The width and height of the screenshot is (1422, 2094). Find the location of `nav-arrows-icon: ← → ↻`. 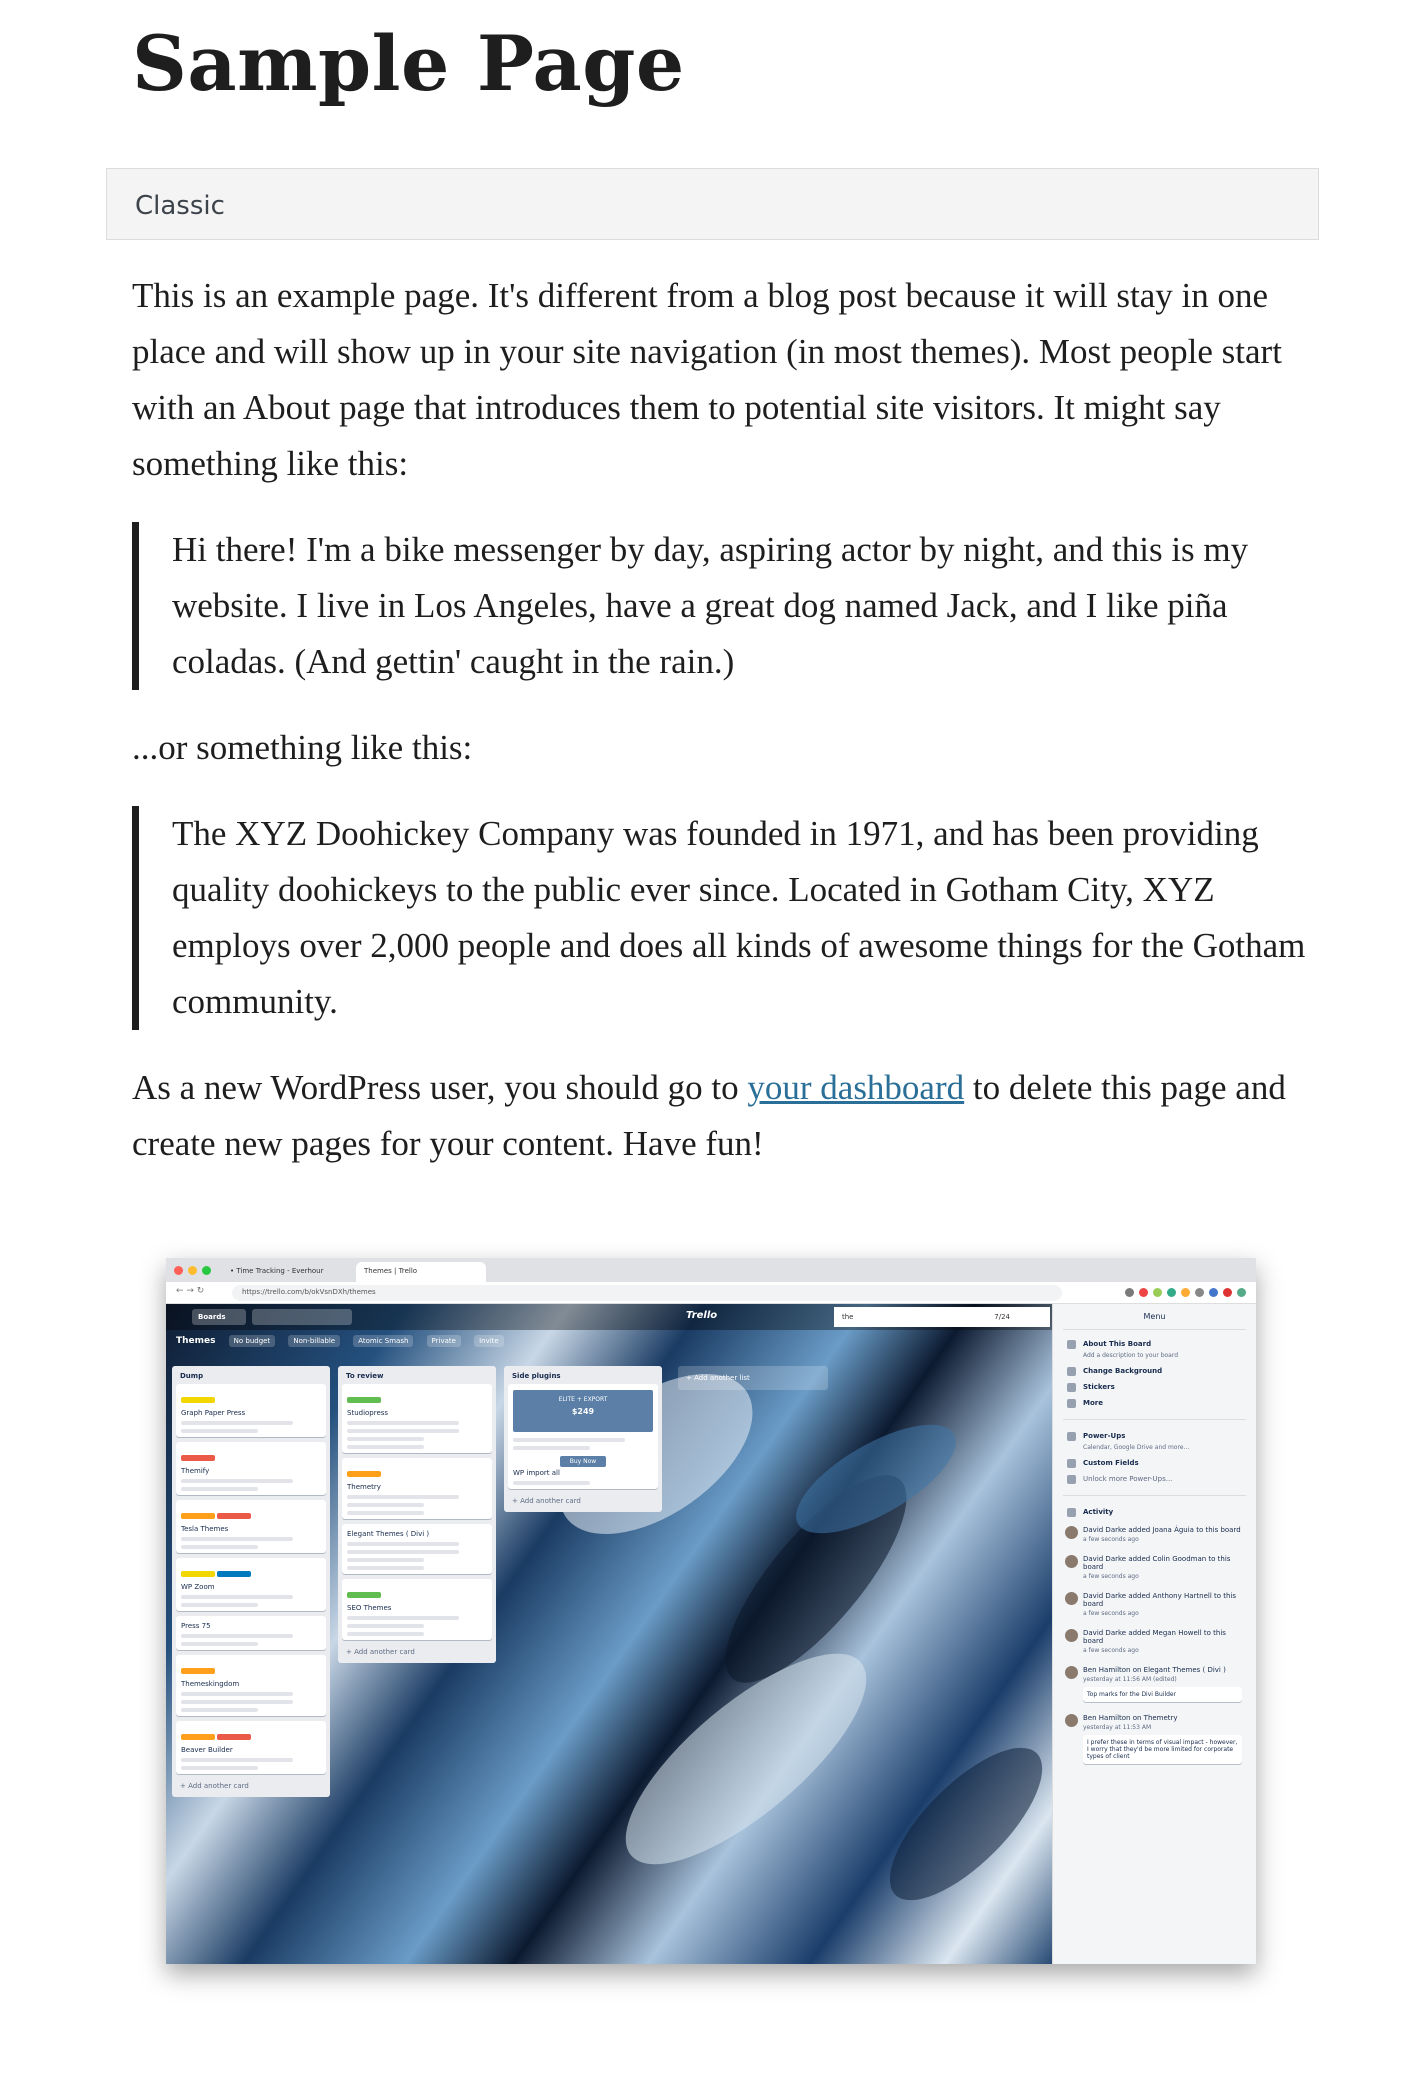

nav-arrows-icon: ← → ↻ is located at coordinates (190, 1291).